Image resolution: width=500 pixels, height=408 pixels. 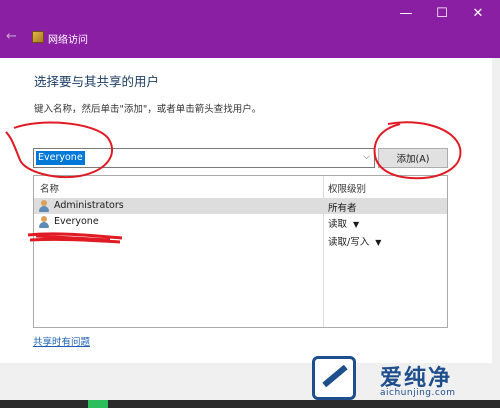 I want to click on add-button: 添加(A), so click(x=413, y=158).